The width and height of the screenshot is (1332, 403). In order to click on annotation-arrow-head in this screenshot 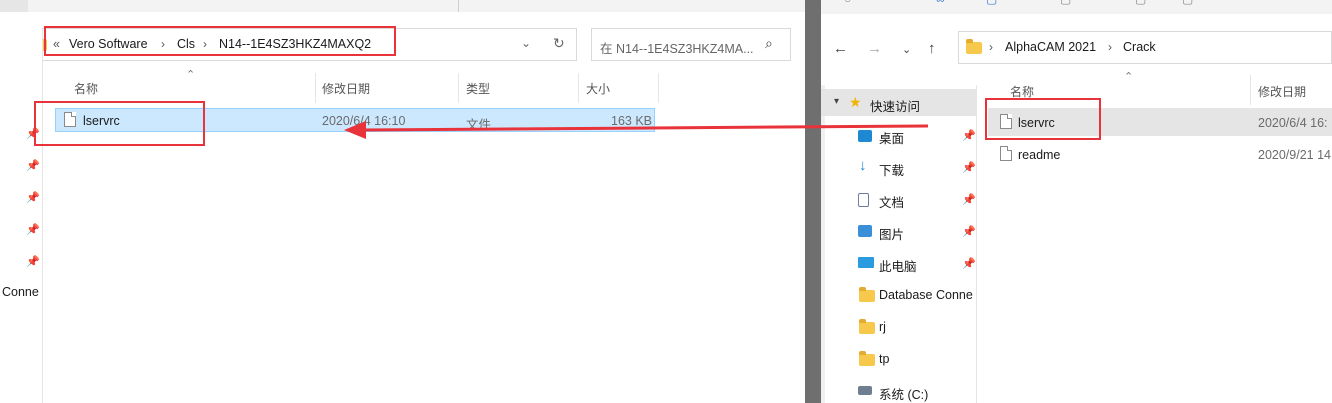, I will do `click(355, 130)`.